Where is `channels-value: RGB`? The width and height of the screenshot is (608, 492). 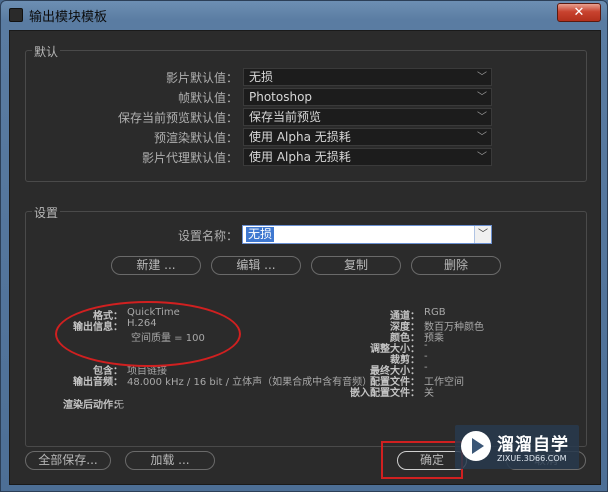
channels-value: RGB is located at coordinates (435, 312).